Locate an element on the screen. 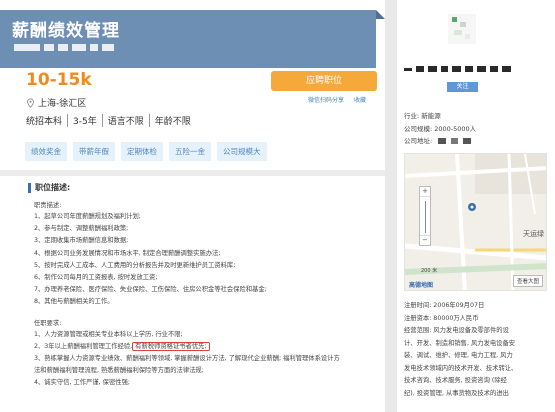 The width and height of the screenshot is (555, 412). benefit-tag: 带薪年假 is located at coordinates (94, 151).